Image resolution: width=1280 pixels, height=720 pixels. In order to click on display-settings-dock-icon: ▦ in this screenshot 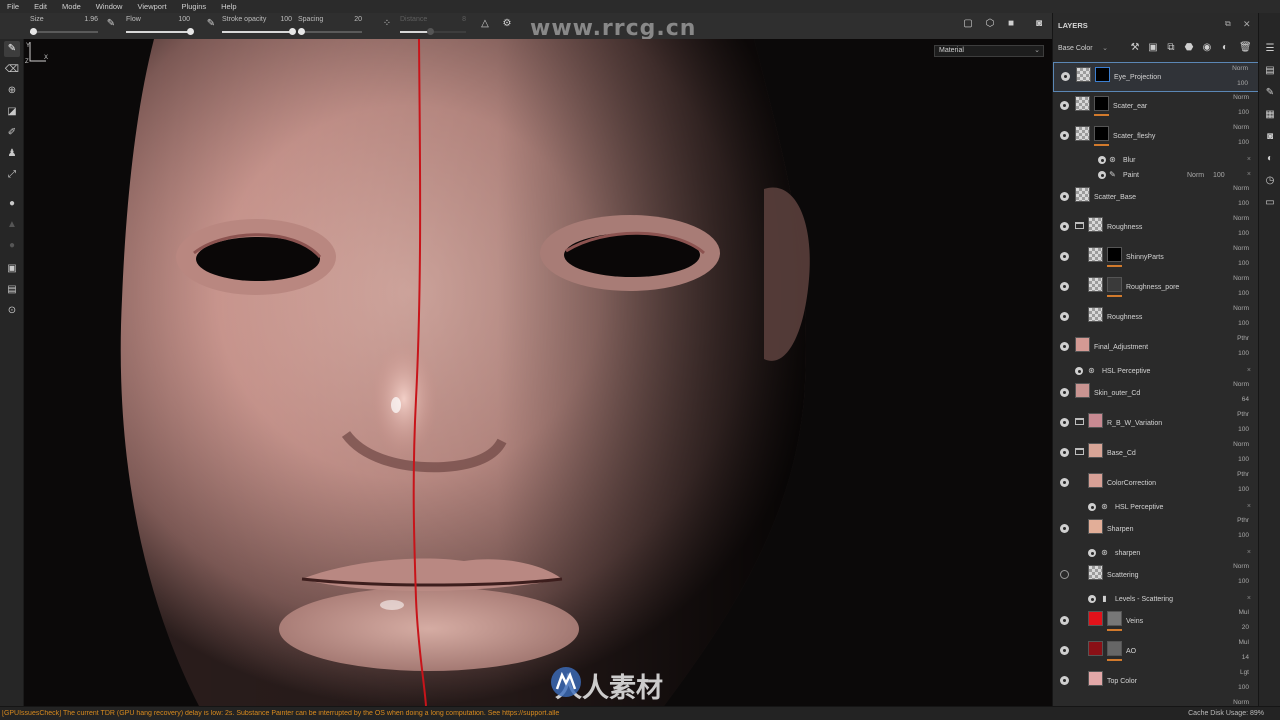, I will do `click(1270, 115)`.